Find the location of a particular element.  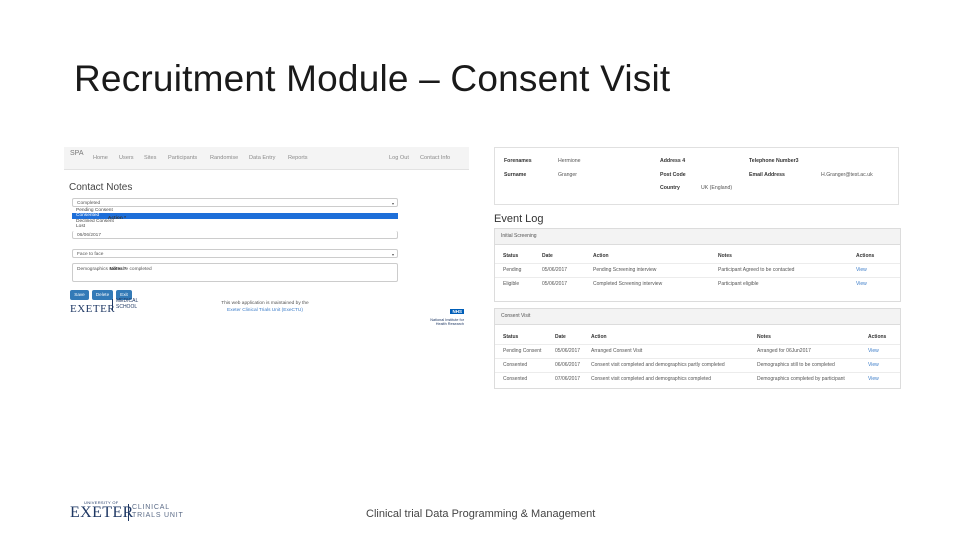

email-label: Email Address is located at coordinates (767, 175).